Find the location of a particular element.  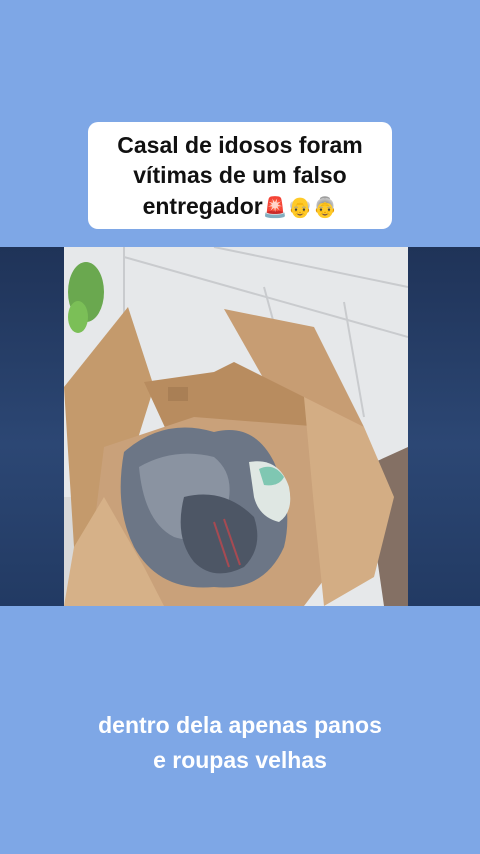

bottom-caption: dentro dela apenas panos e roupas velhas is located at coordinates (240, 742).